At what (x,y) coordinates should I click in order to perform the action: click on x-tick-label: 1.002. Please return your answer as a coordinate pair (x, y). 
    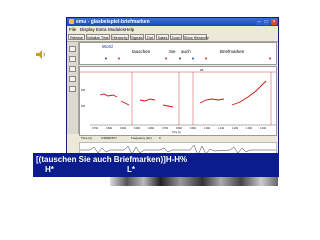
    Looking at the image, I should click on (207, 128).